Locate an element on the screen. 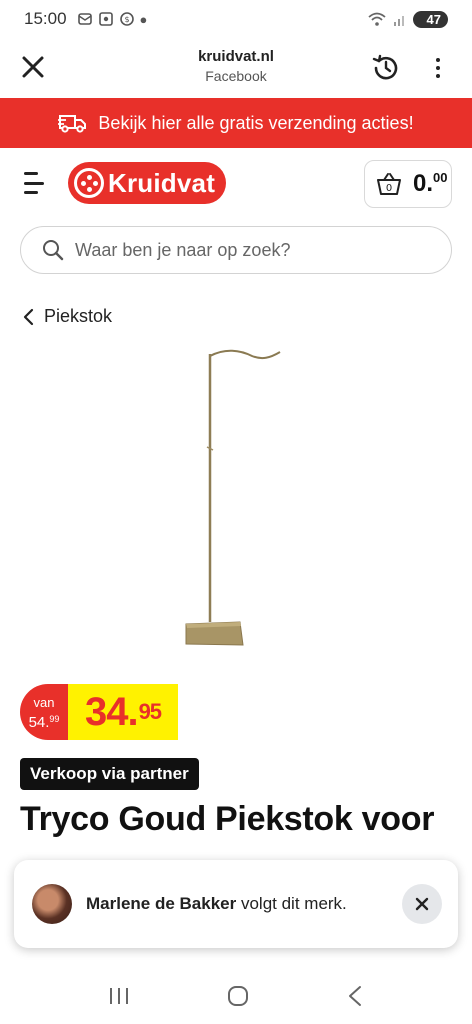 This screenshot has height=1024, width=472. app-icon: $ is located at coordinates (126, 19).